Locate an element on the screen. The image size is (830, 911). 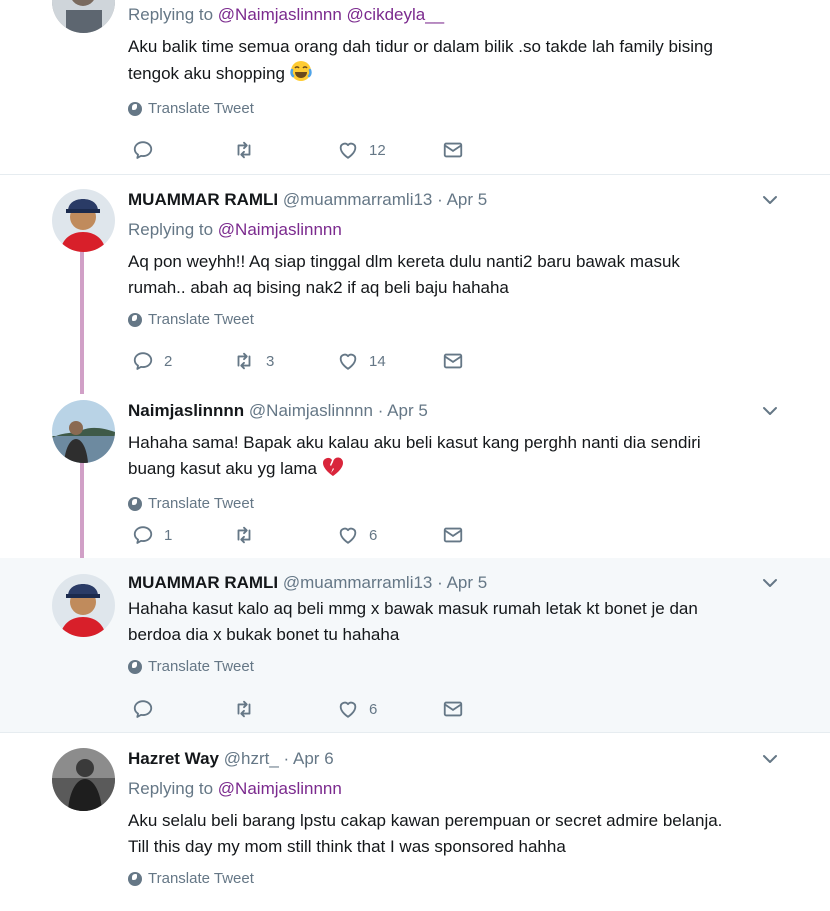
tweet-header: Naimjaslinnnn @Naimjaslinnnn · Apr 5 is located at coordinates (459, 411).